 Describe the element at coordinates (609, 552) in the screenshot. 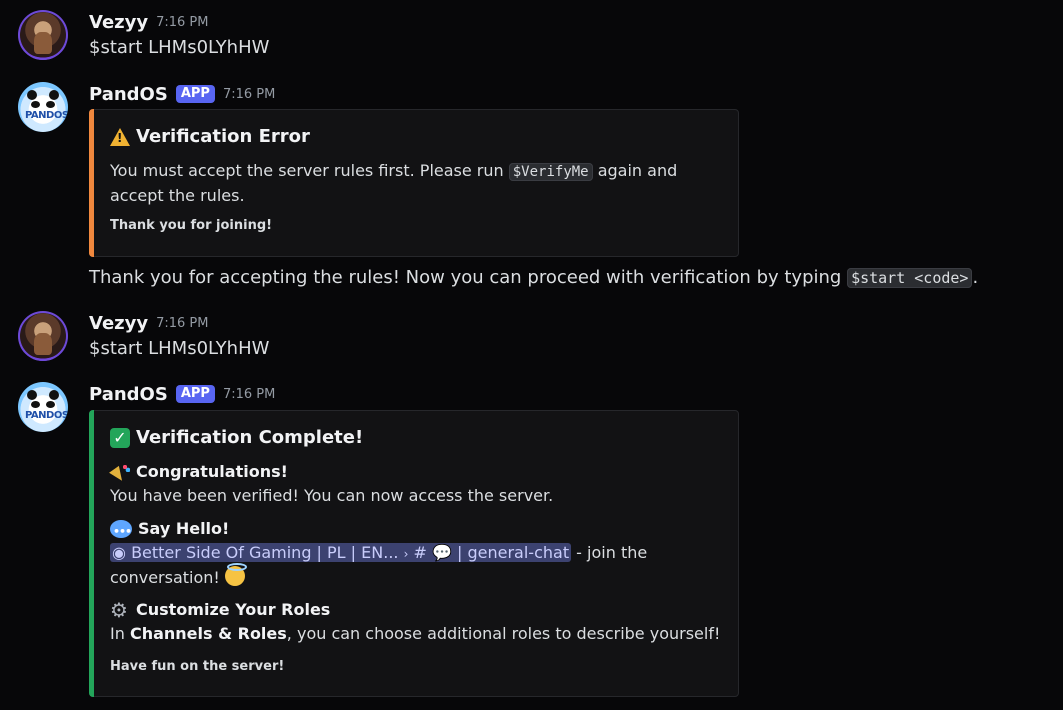

I see `section-text-post: - join the` at that location.